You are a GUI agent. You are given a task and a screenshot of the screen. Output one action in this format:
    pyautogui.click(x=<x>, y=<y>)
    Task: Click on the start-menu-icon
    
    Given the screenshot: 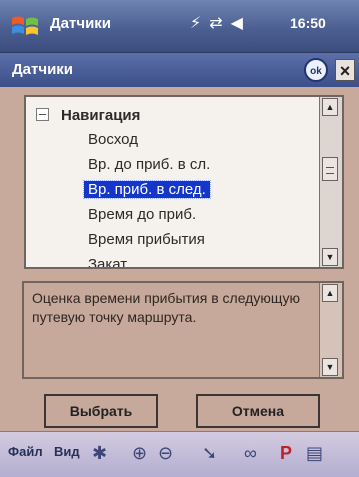 What is the action you would take?
    pyautogui.click(x=25, y=26)
    